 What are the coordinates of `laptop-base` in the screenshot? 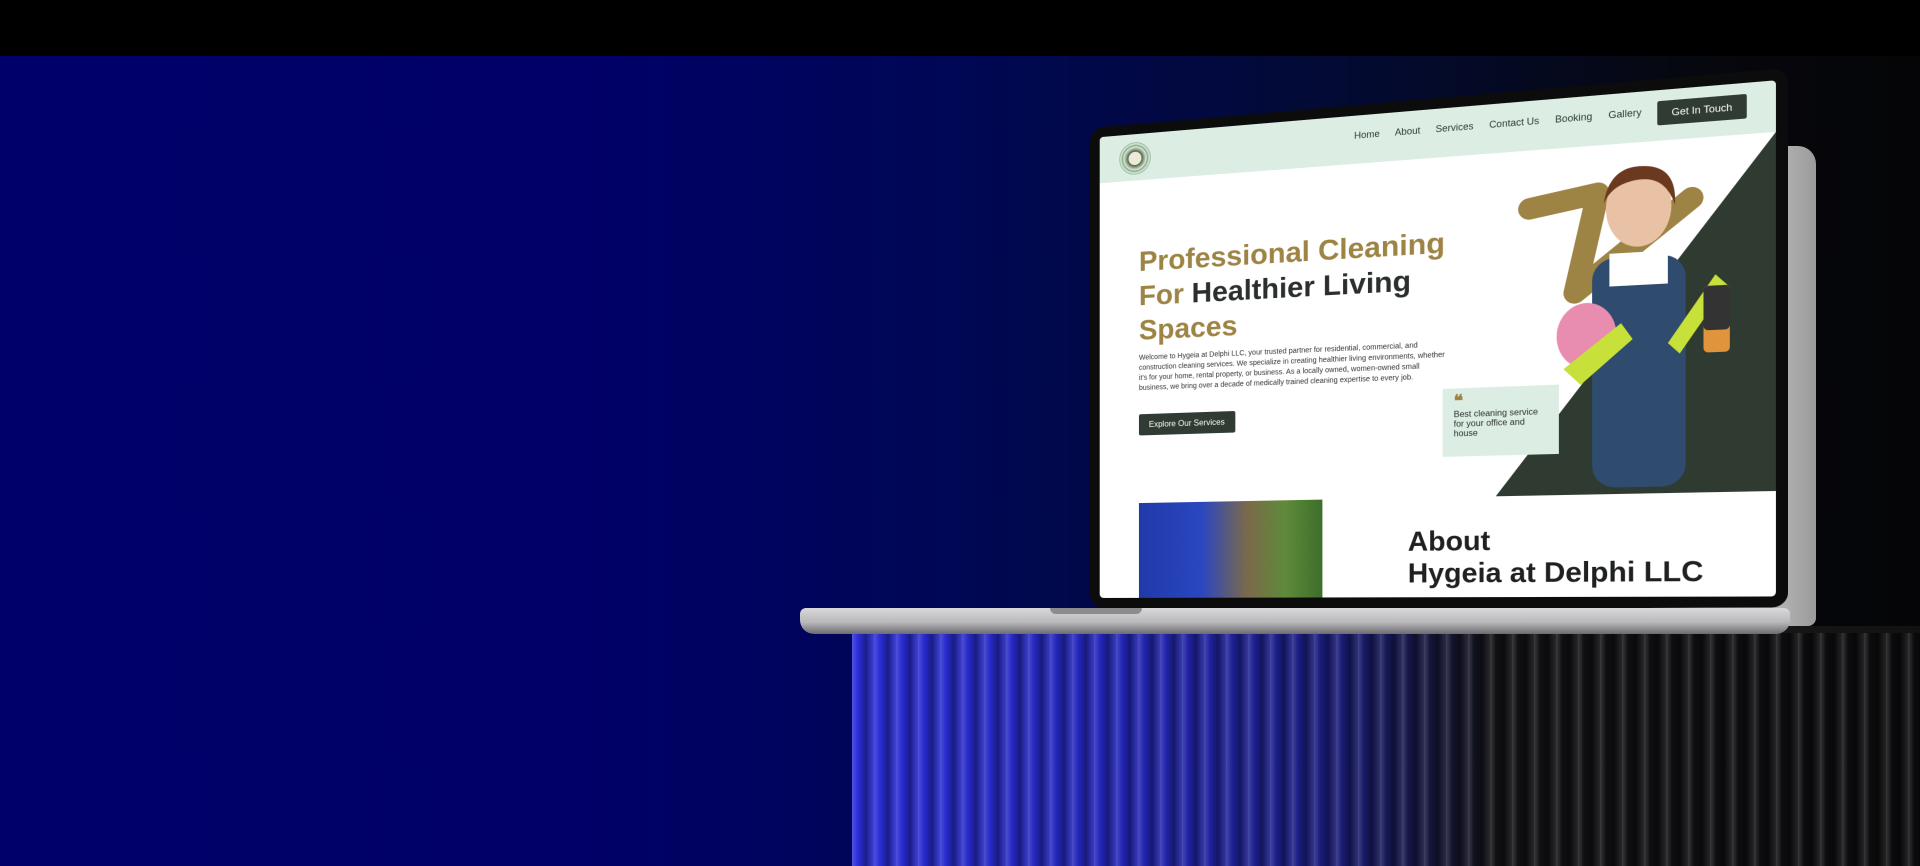 It's located at (1295, 621).